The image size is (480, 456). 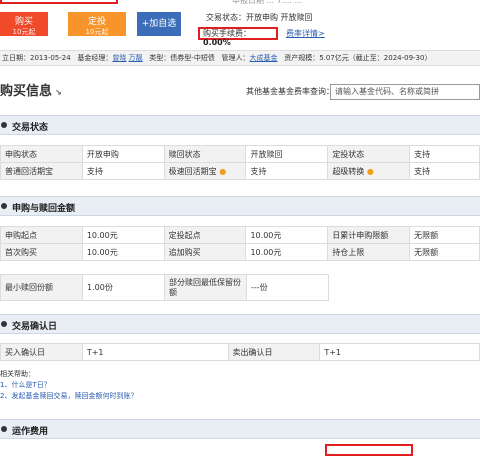 What do you see at coordinates (35, 327) in the screenshot?
I see `section-title: 交易确认日` at bounding box center [35, 327].